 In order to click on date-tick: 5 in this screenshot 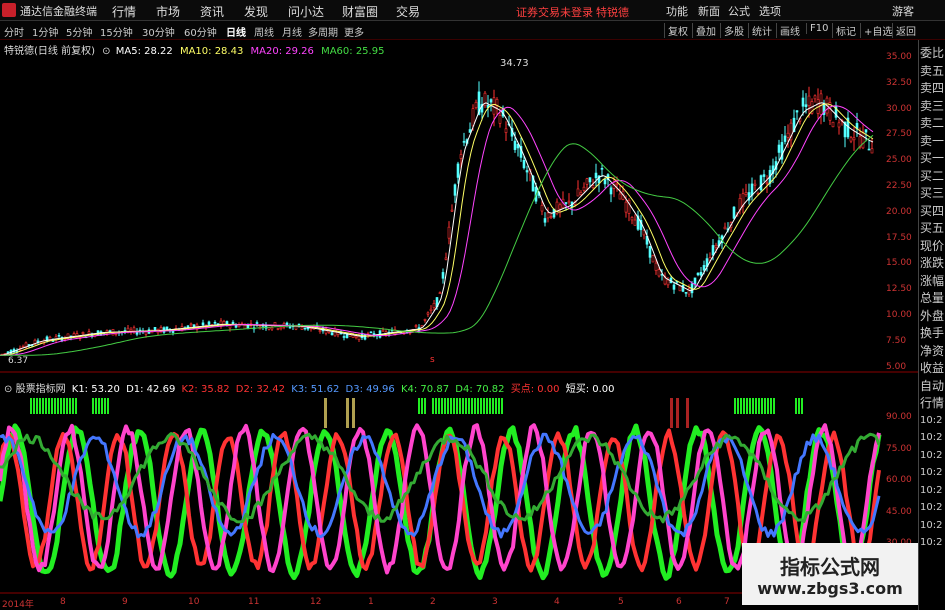, I will do `click(621, 602)`.